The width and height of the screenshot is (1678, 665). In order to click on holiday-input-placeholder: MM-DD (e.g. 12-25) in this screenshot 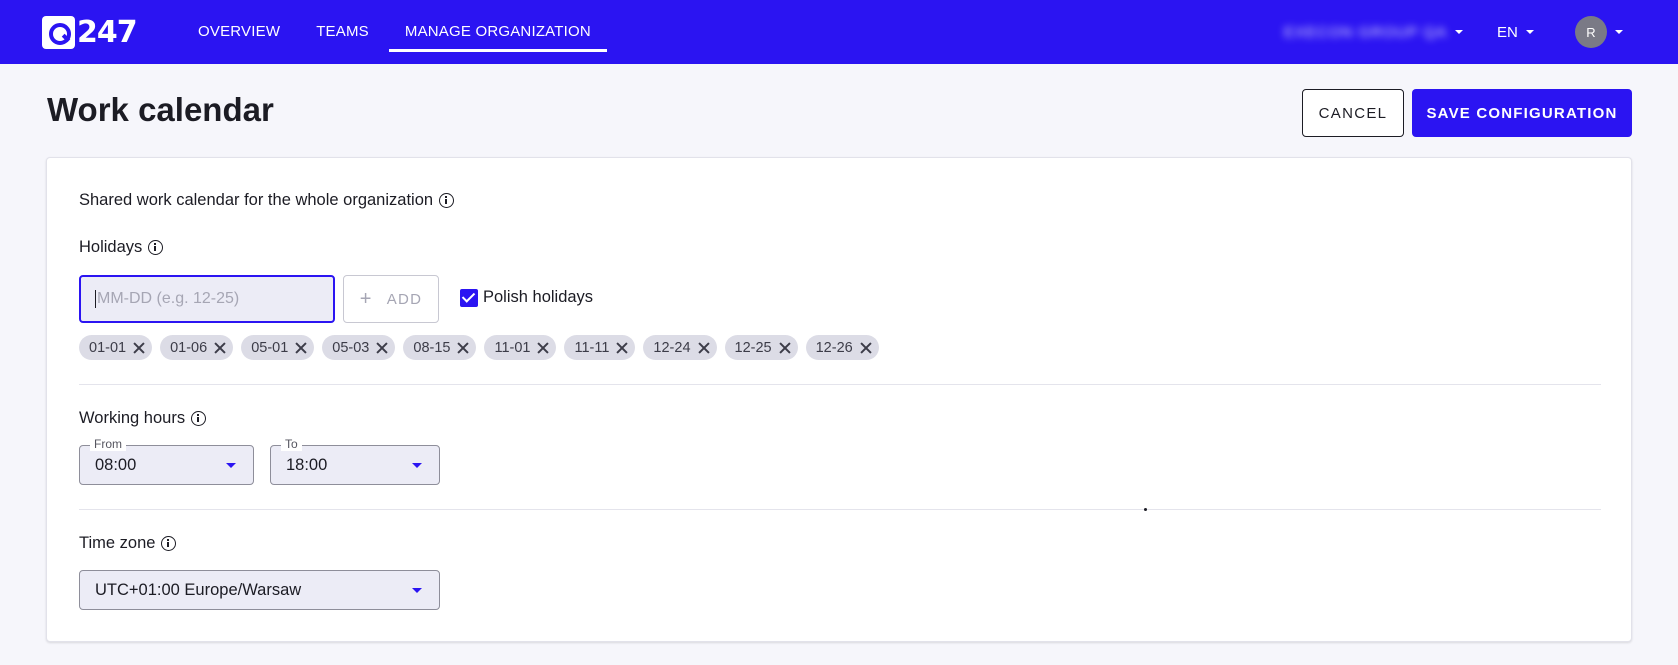, I will do `click(168, 298)`.